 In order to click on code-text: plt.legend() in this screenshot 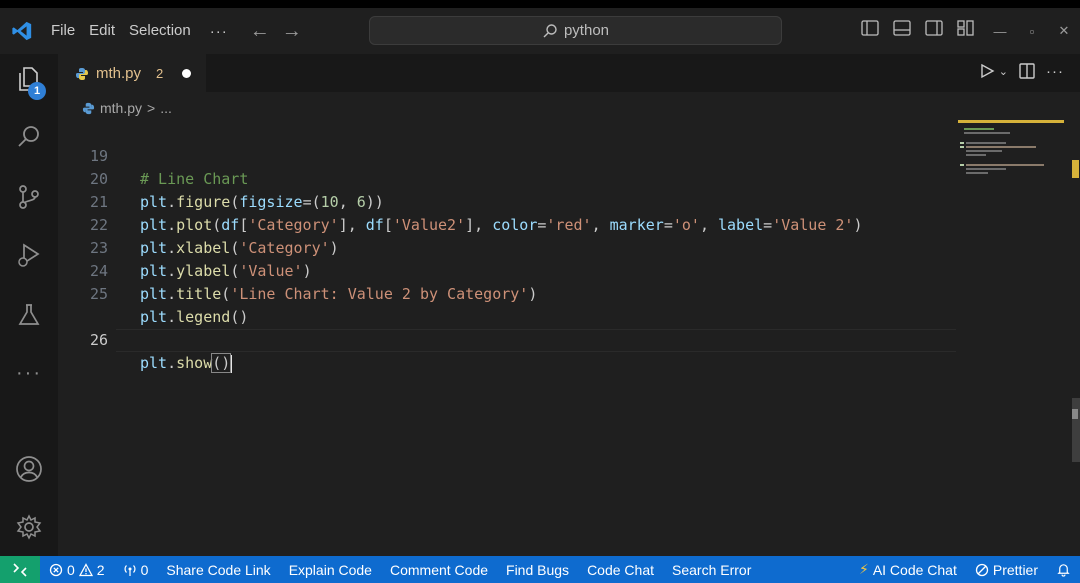, I will do `click(194, 317)`.